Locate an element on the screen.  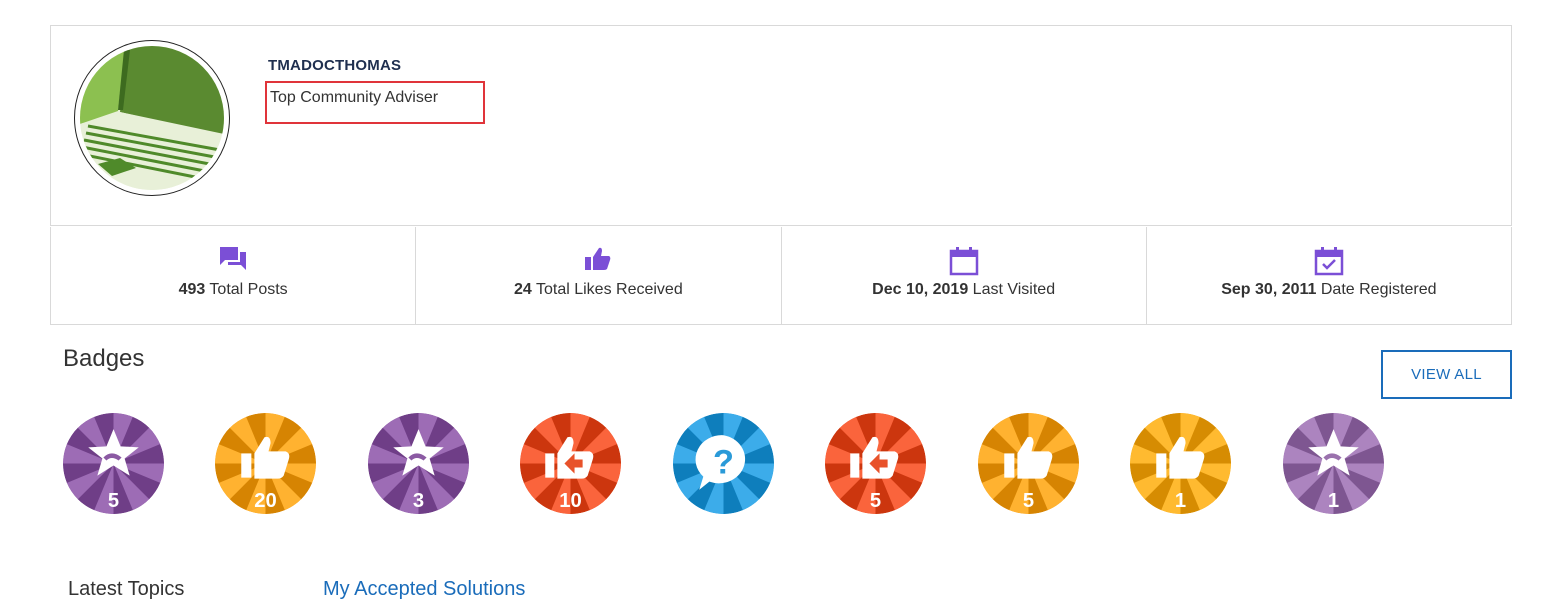
stat-total-likes: 24 Total Likes Received is located at coordinates (599, 275).